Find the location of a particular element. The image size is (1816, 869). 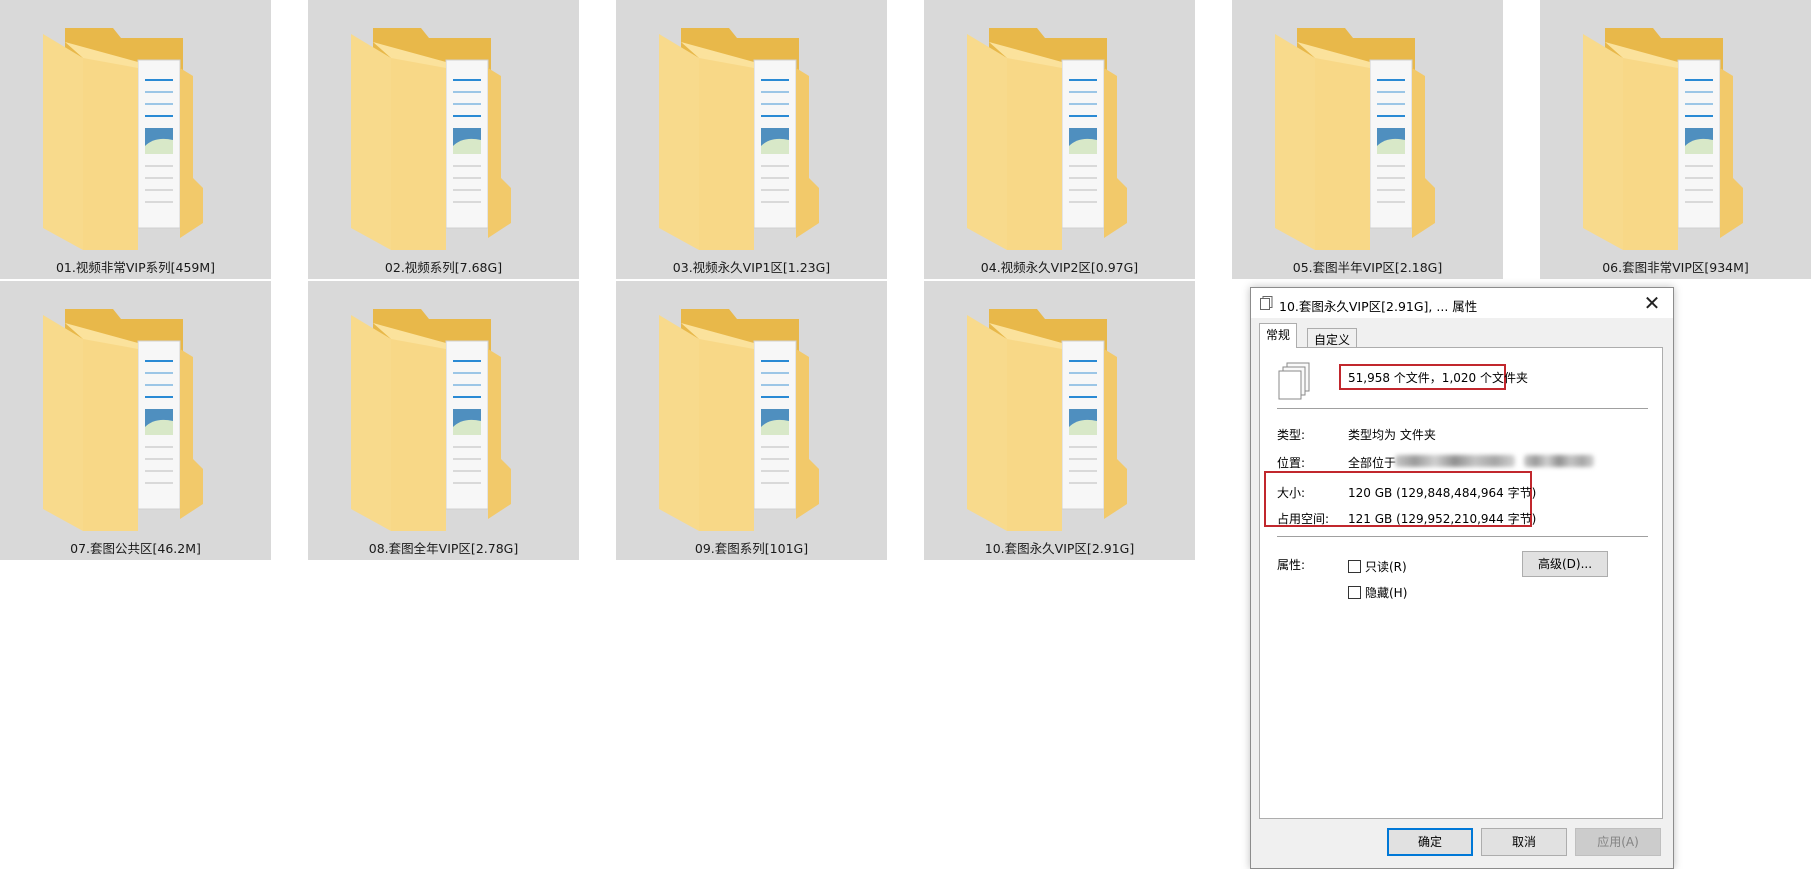

folder-item: 02.视频系列[7.68G] is located at coordinates (443, 139).